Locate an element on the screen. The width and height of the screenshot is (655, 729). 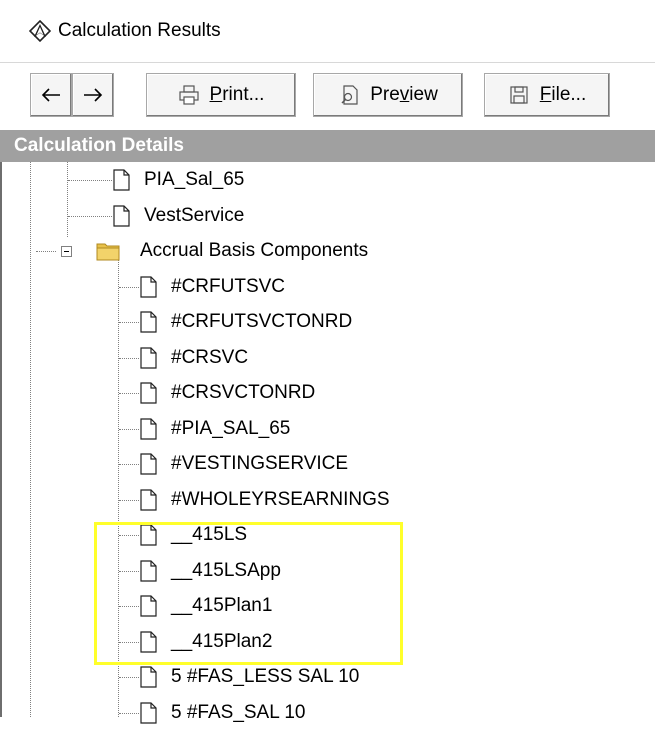
folder-label: Accrual Basis Components is located at coordinates (254, 251).